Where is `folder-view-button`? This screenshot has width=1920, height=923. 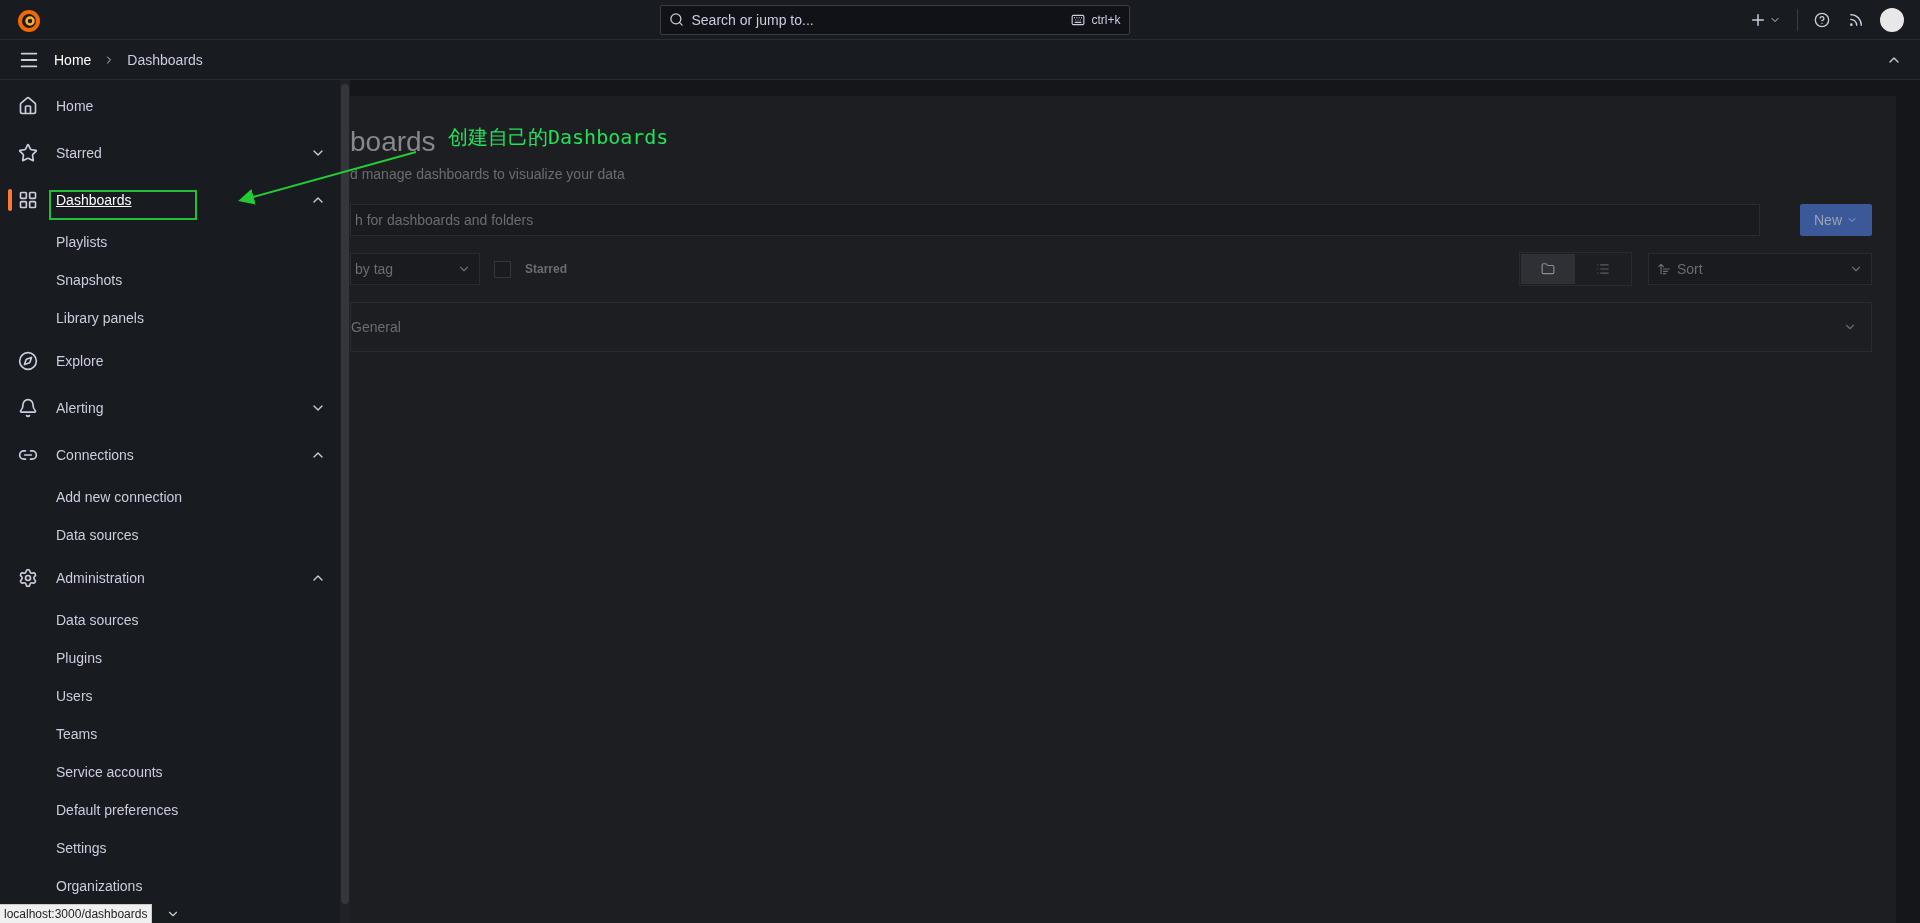
folder-view-button is located at coordinates (1548, 269).